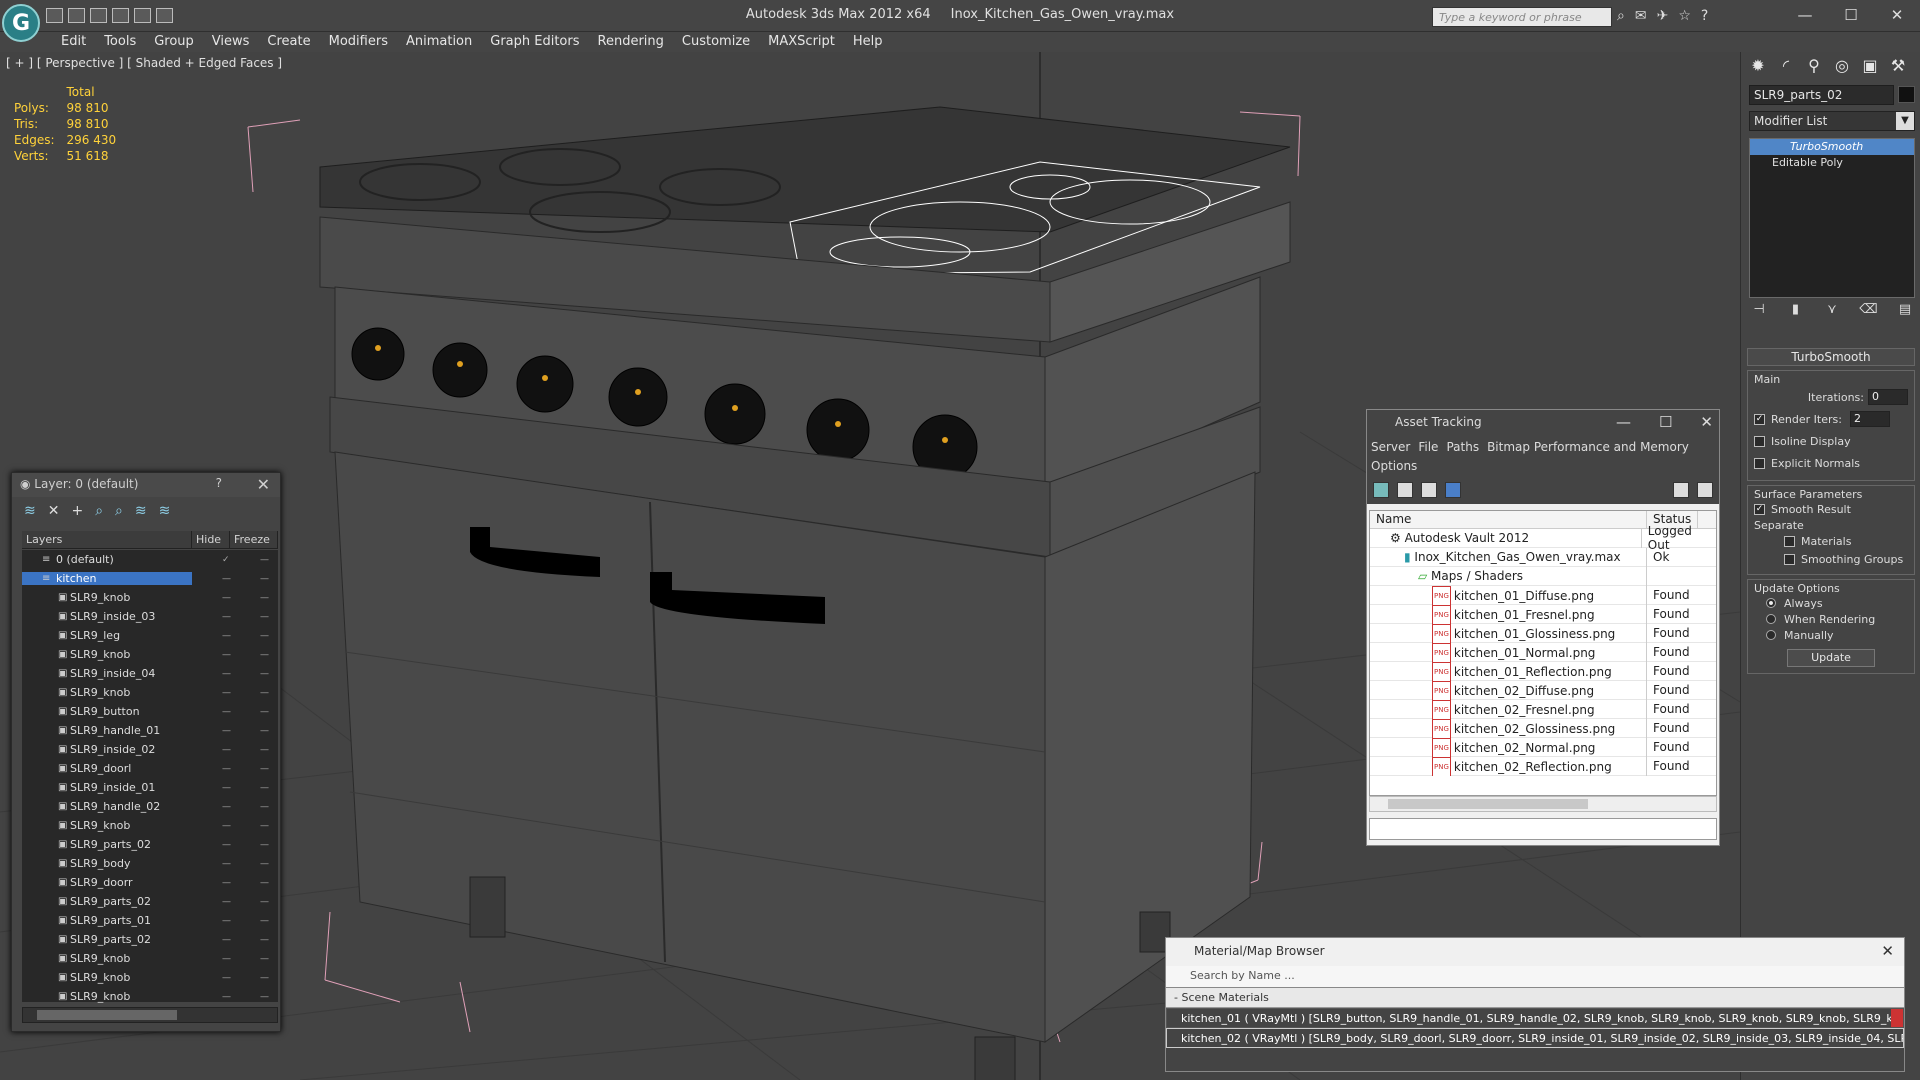 The height and width of the screenshot is (1080, 1920). Describe the element at coordinates (1759, 441) in the screenshot. I see `isoline-checkbox` at that location.